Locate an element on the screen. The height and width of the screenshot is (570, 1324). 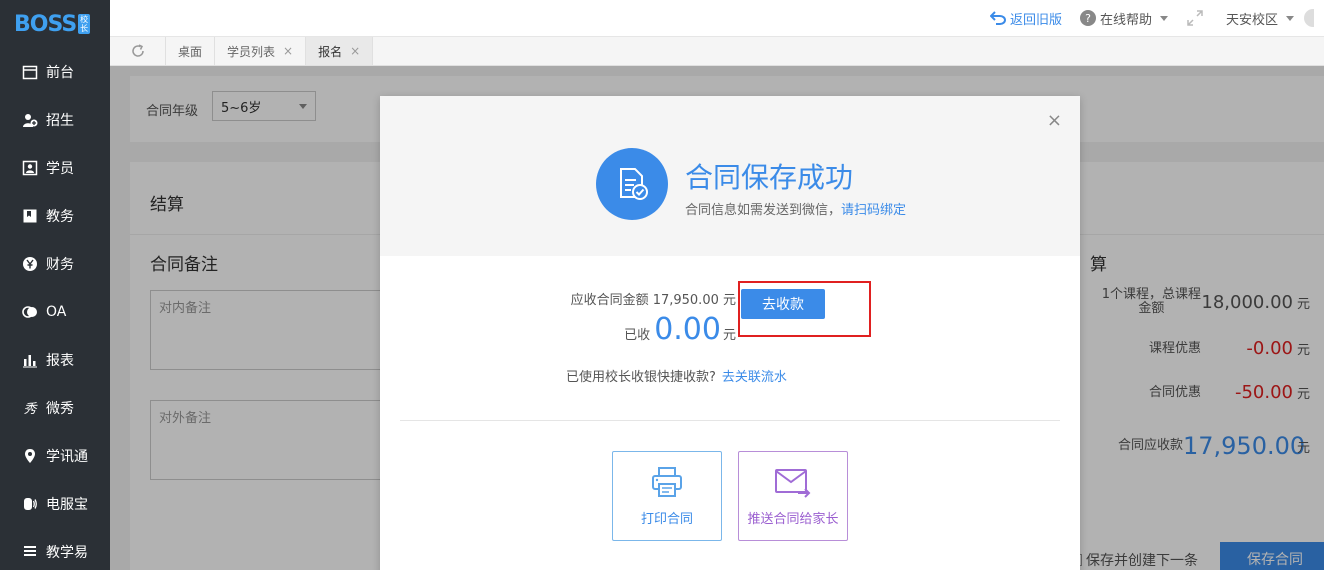
mail-send-icon is located at coordinates (793, 483).